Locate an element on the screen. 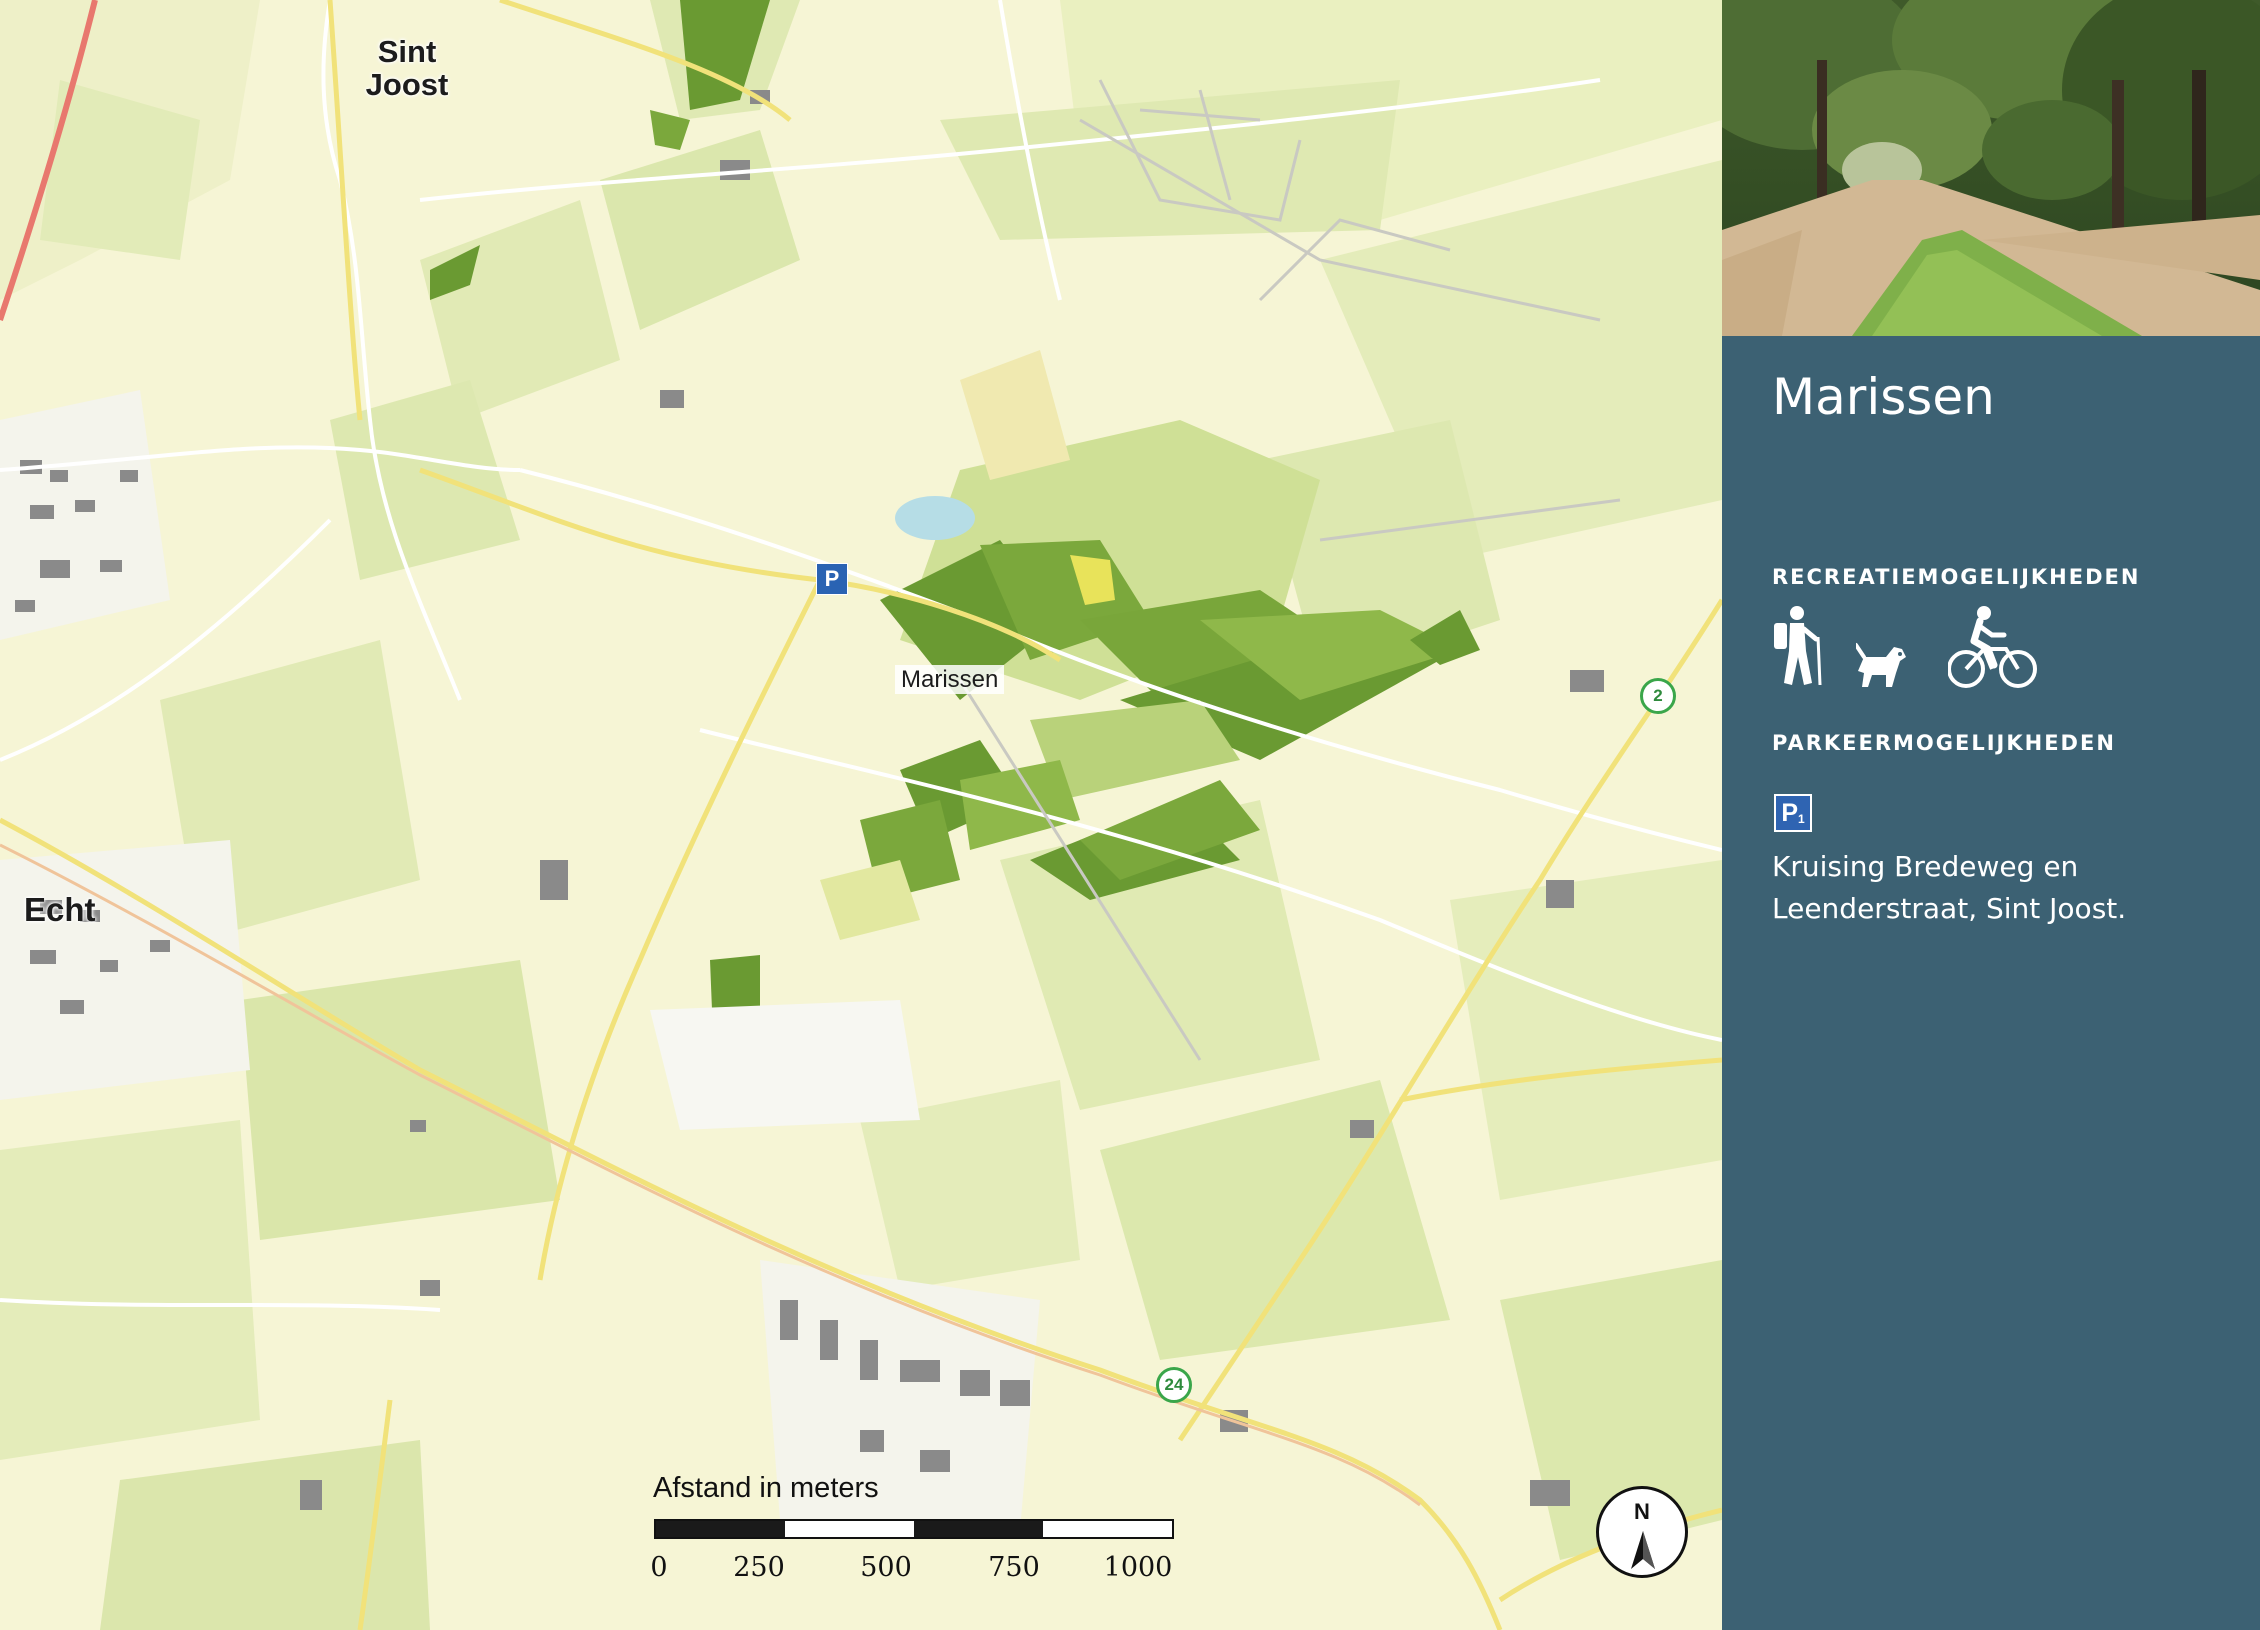 The height and width of the screenshot is (1630, 2260). scale-title: Afstand in meters is located at coordinates (766, 1488).